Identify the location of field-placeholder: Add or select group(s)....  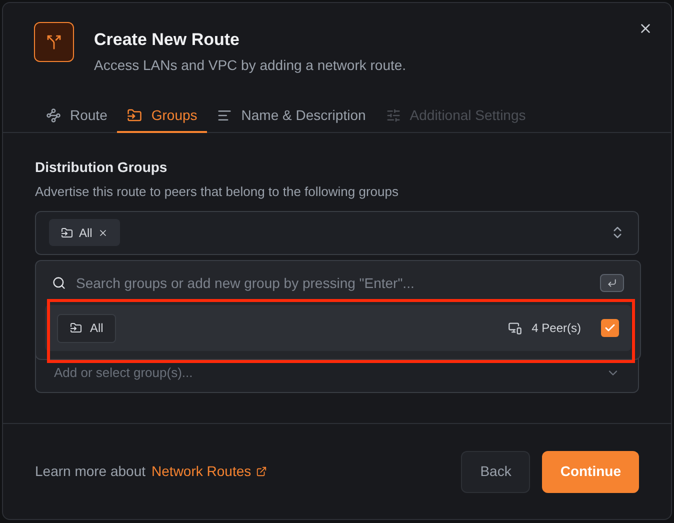
(123, 373).